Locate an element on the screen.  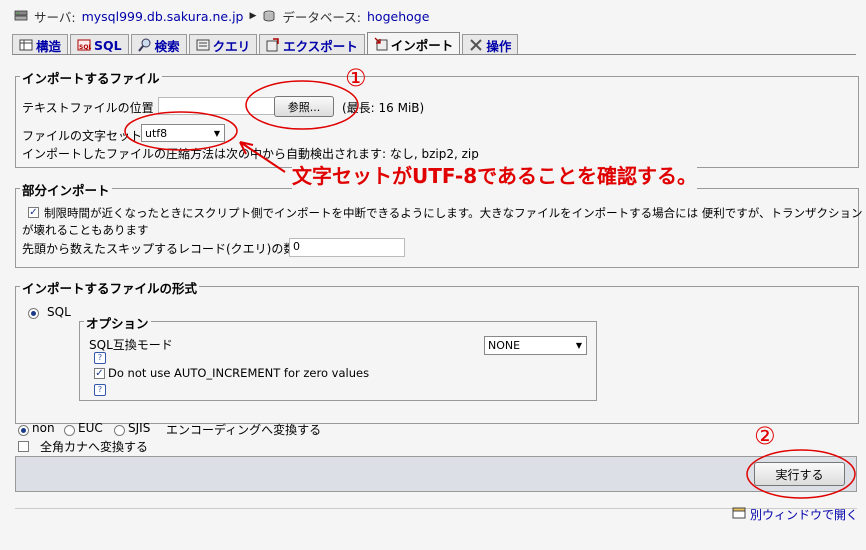
encoding-non-radio is located at coordinates (23, 430).